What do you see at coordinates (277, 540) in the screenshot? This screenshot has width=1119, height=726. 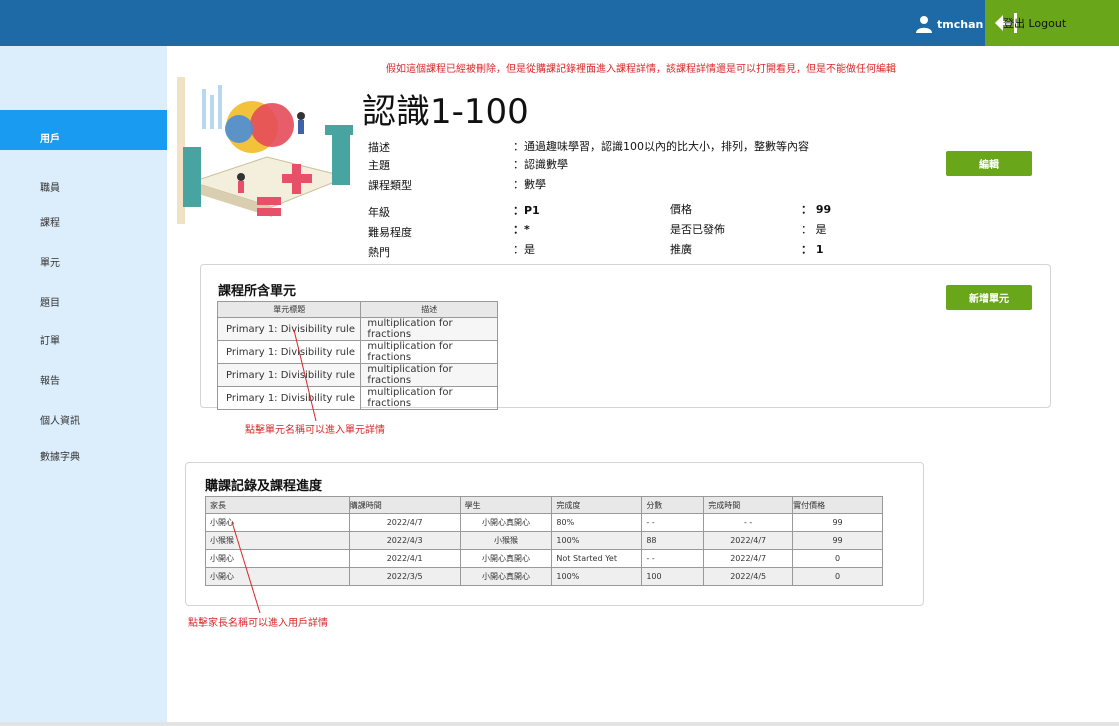 I see `parent-link: 小猴猴` at bounding box center [277, 540].